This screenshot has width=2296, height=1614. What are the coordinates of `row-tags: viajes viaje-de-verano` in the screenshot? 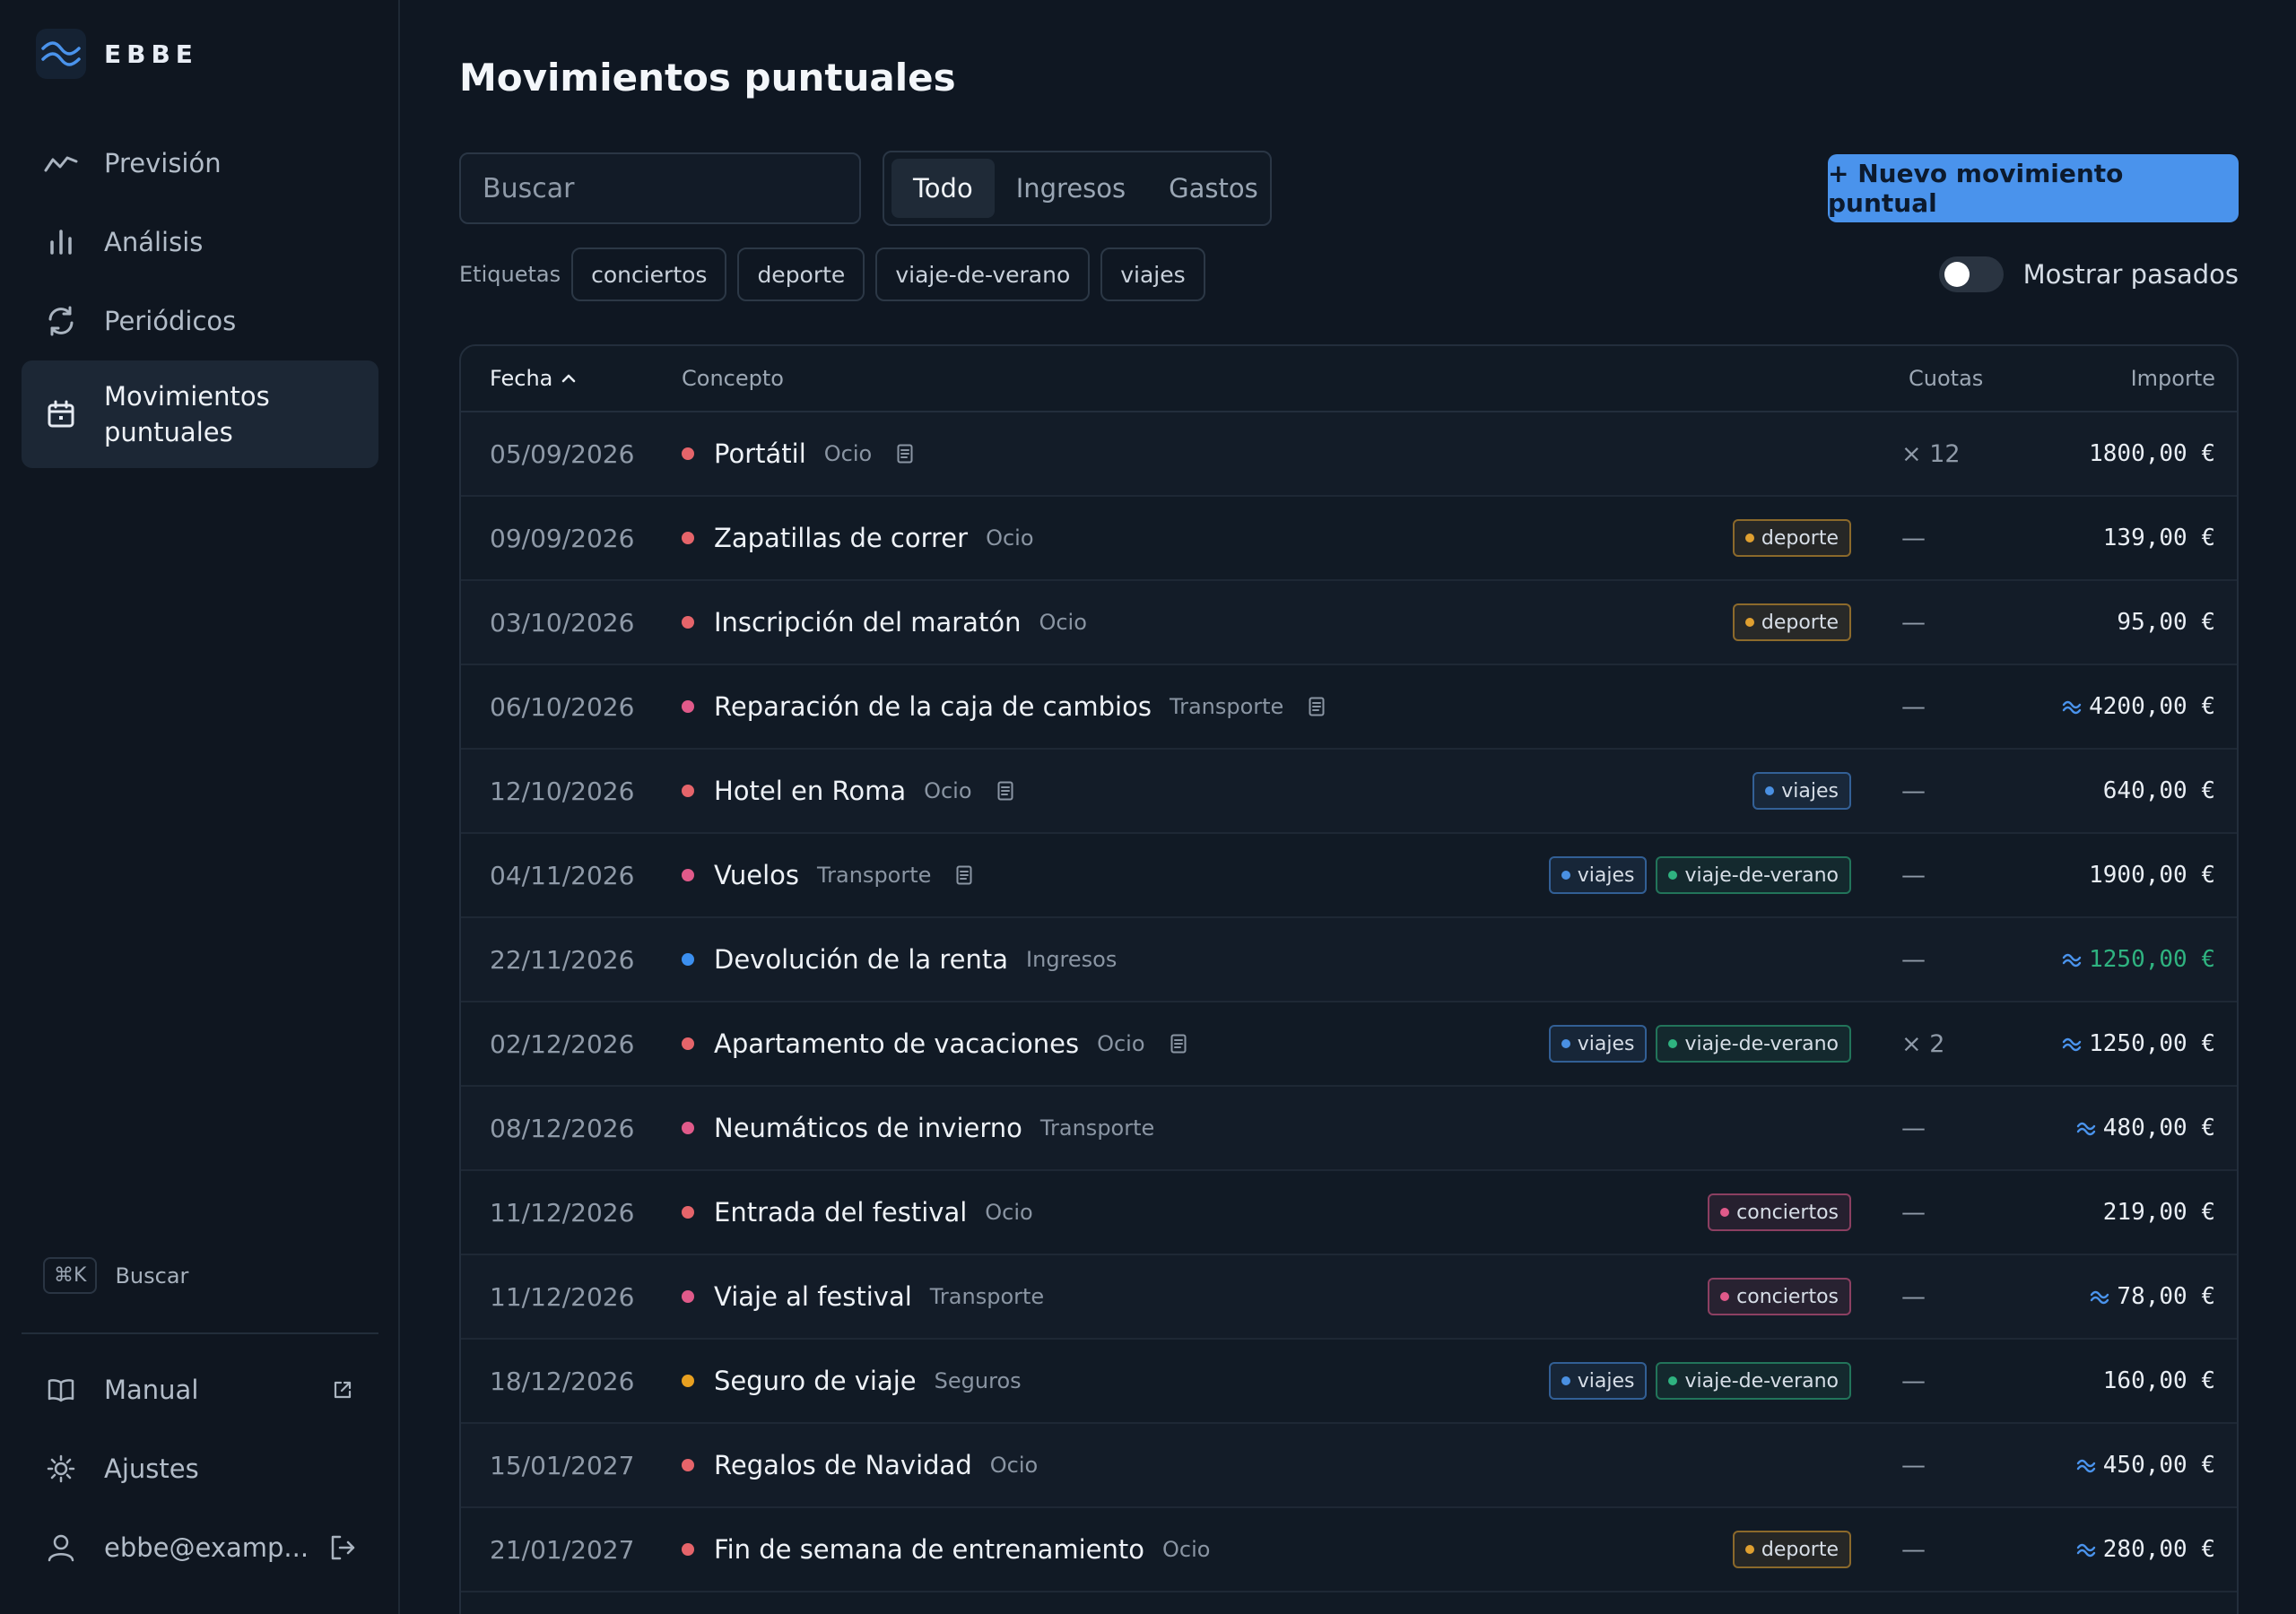 It's located at (1695, 1044).